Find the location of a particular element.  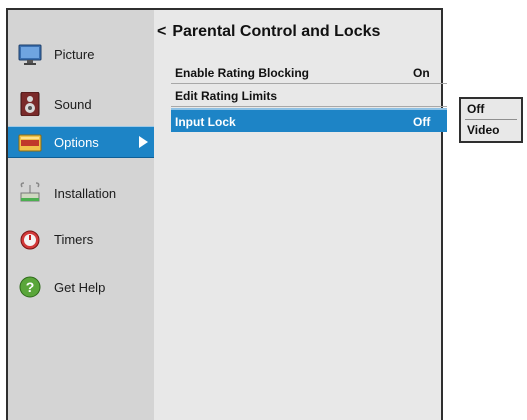

speaker-icon is located at coordinates (30, 104).